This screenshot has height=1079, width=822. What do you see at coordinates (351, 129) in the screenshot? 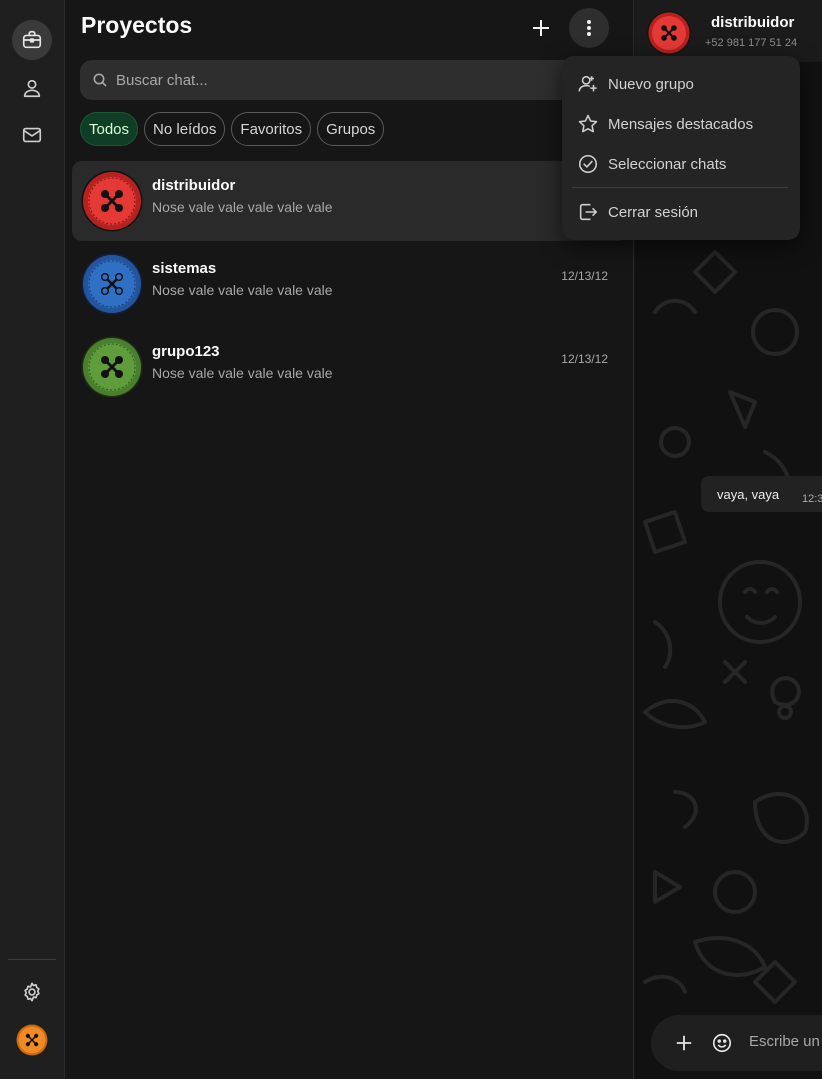
I see `filter-chip-grupos: Grupos` at bounding box center [351, 129].